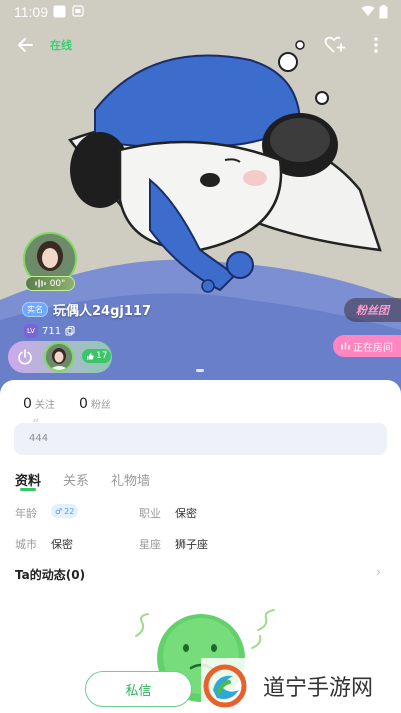 The height and width of the screenshot is (713, 401). What do you see at coordinates (200, 370) in the screenshot?
I see `page-indicator` at bounding box center [200, 370].